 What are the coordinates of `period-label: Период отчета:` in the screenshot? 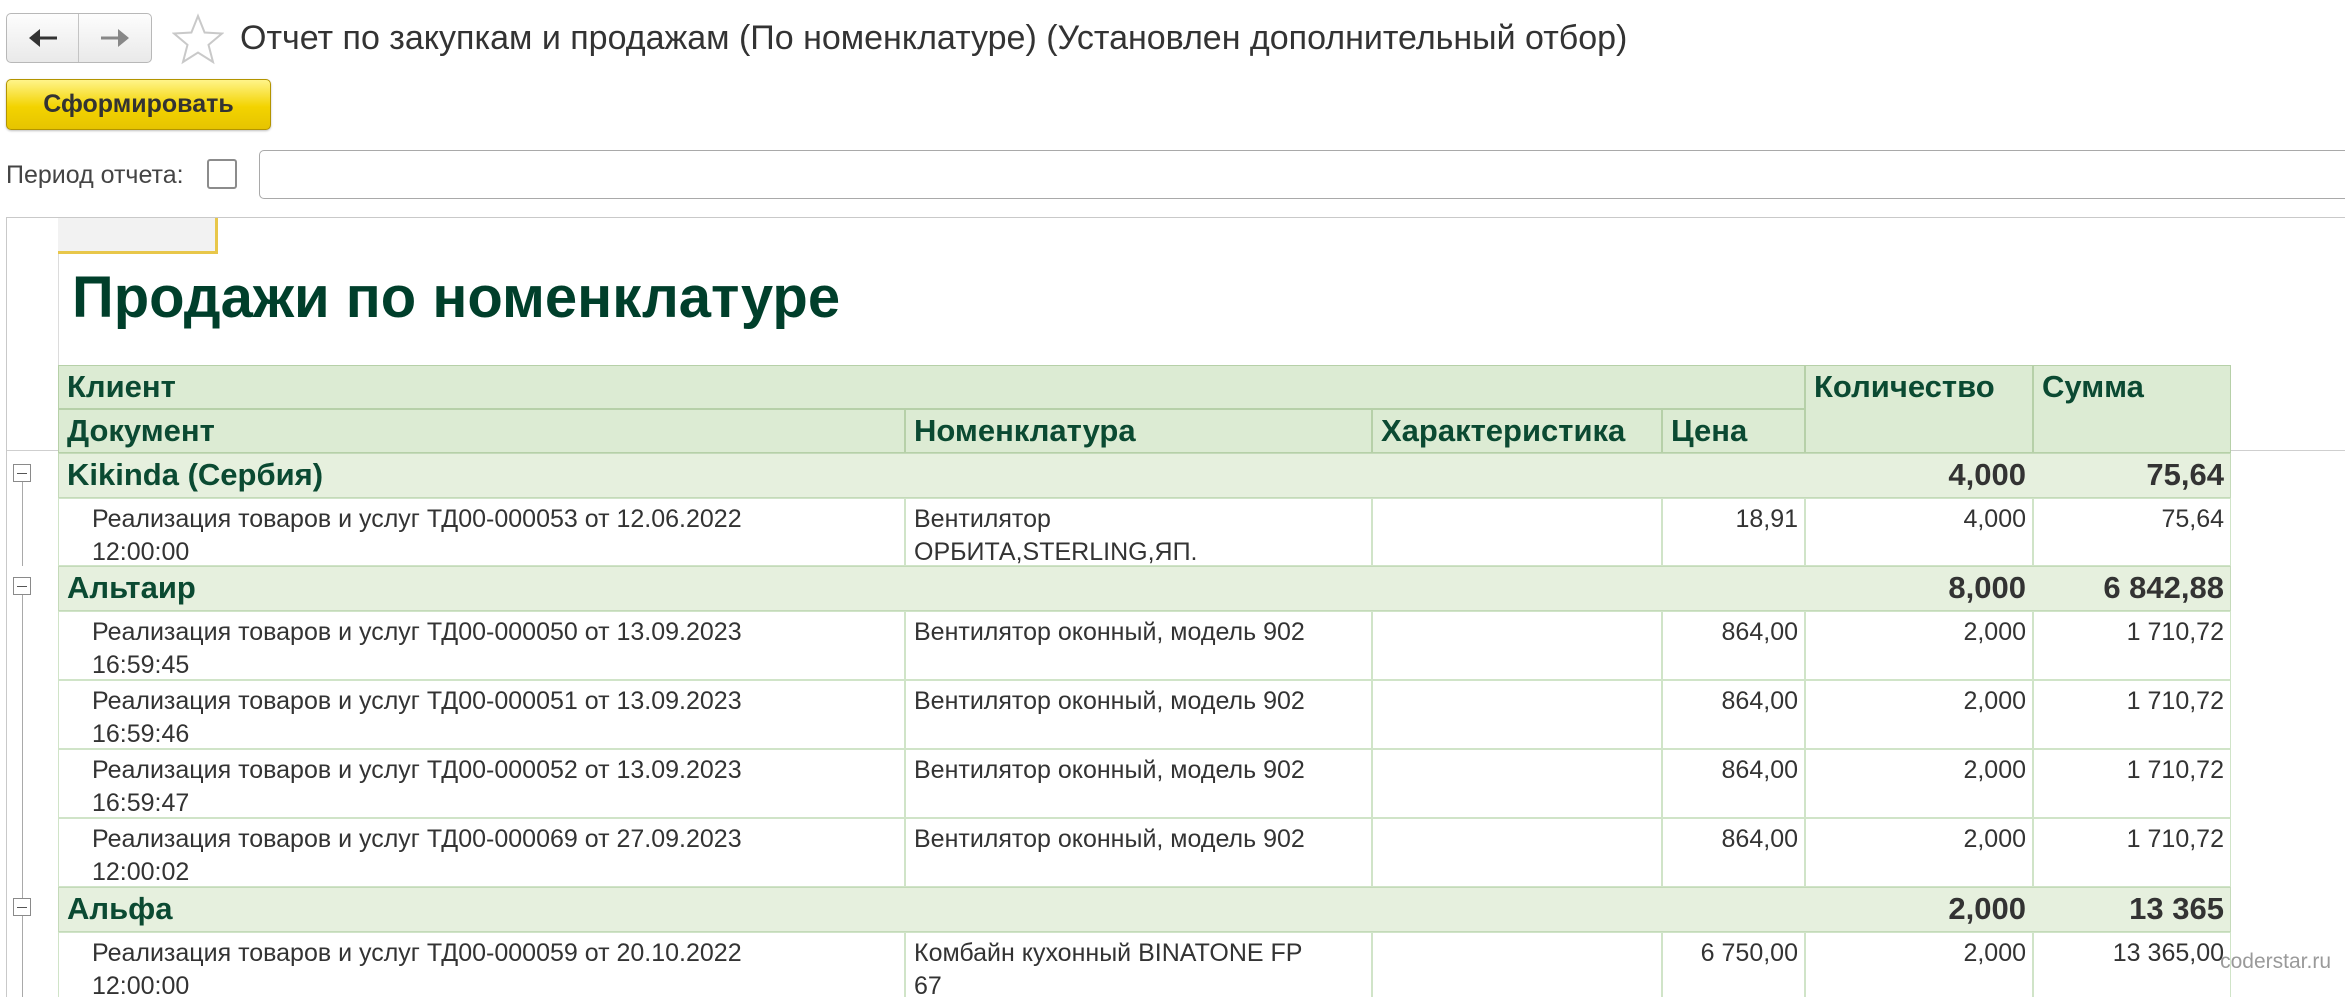 It's located at (95, 175).